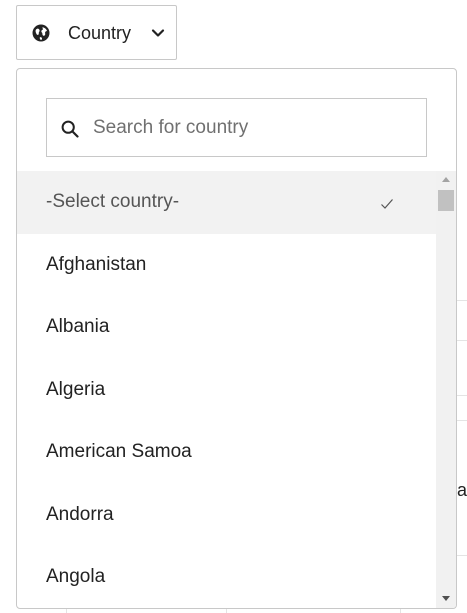  I want to click on scroll-up-arrow-icon, so click(446, 179).